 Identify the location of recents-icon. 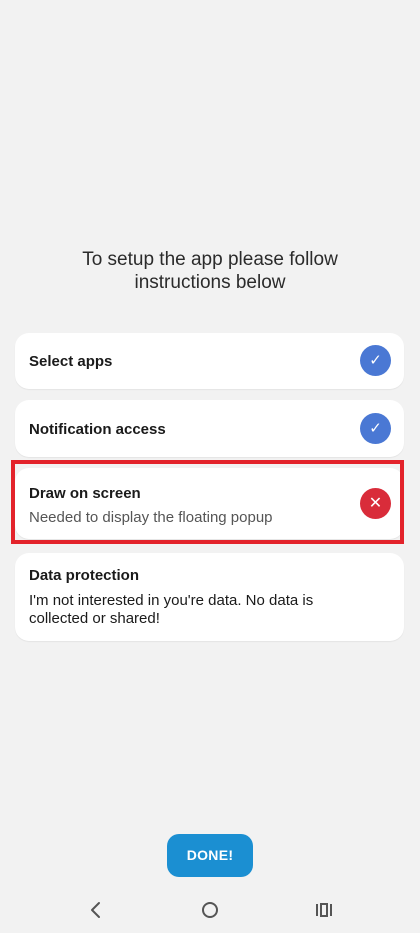
(324, 910).